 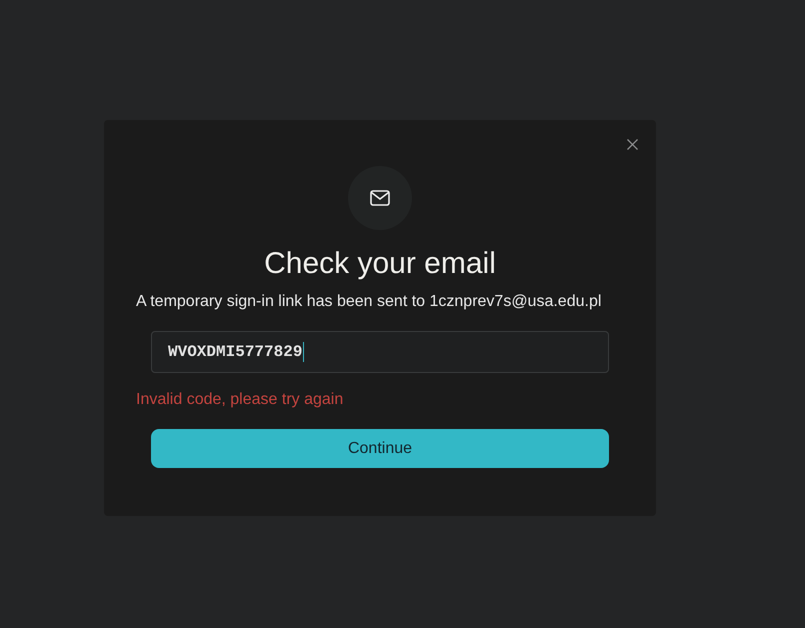 I want to click on code-input: WVOXDMI5777829, so click(x=380, y=352).